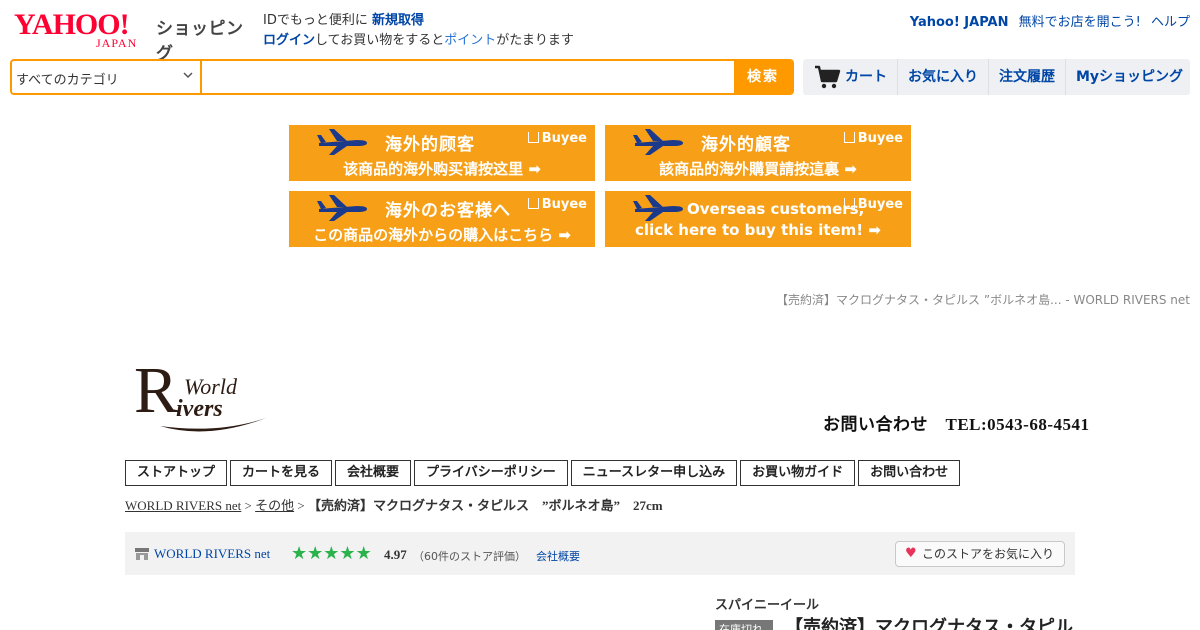 The height and width of the screenshot is (630, 1200). What do you see at coordinates (380, 40) in the screenshot?
I see `login-suffix: してお買い物をすると` at bounding box center [380, 40].